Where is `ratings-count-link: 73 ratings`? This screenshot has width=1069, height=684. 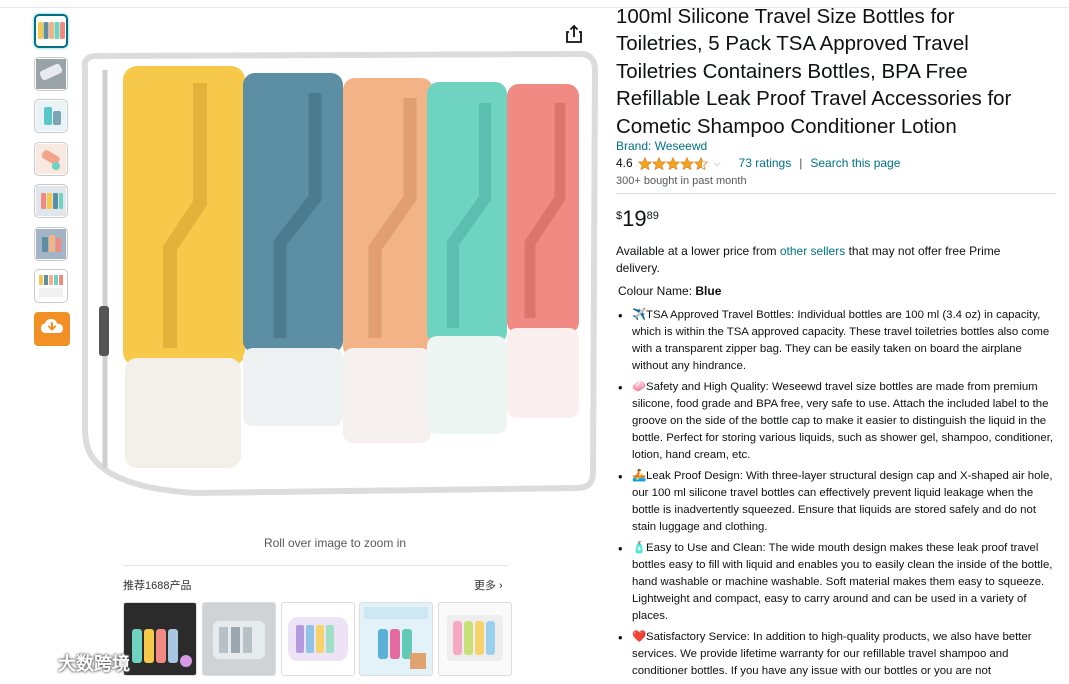
ratings-count-link: 73 ratings is located at coordinates (765, 163).